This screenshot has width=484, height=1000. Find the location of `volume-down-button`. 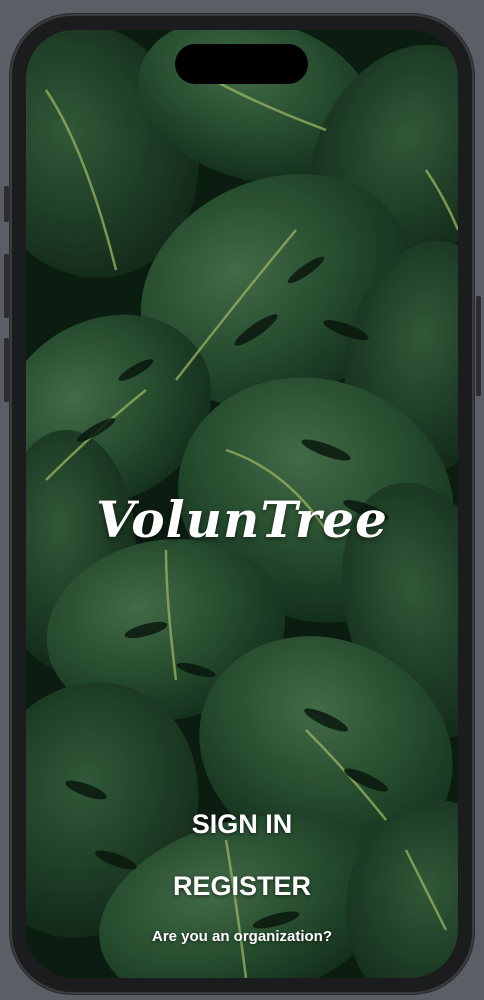

volume-down-button is located at coordinates (6, 370).